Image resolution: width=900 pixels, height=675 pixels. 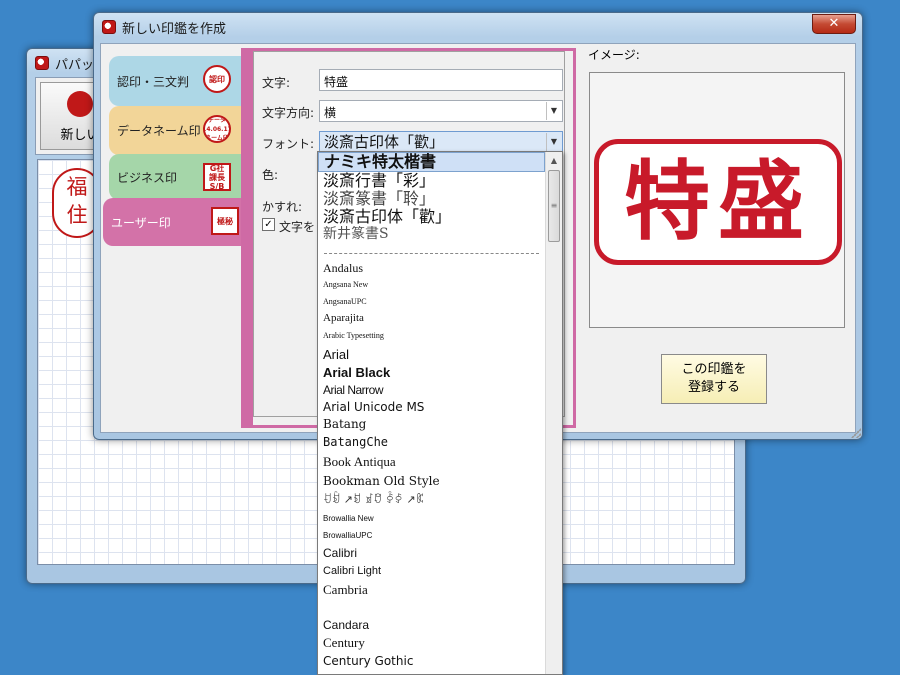 I want to click on font-option: Calibri, so click(x=431, y=553).